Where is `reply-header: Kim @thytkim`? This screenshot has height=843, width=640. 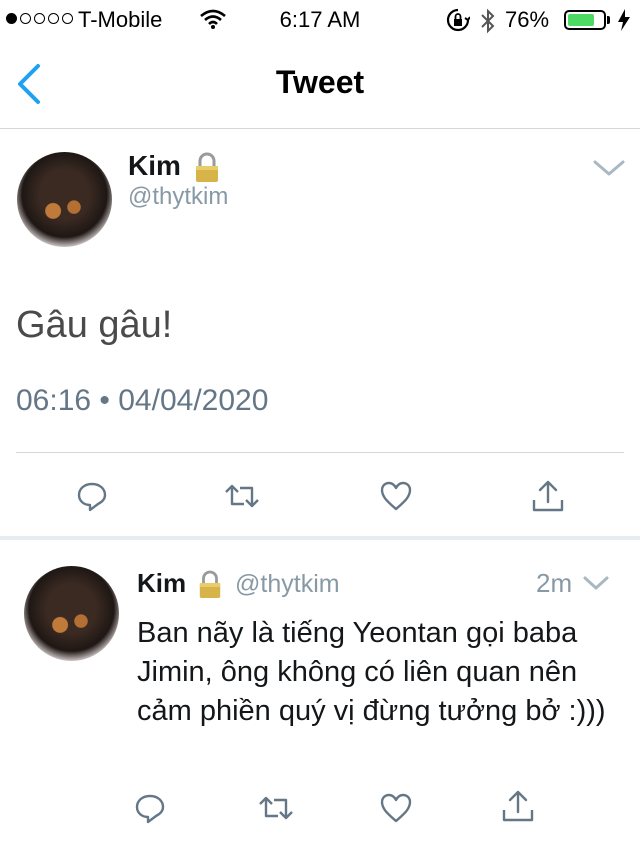
reply-header: Kim @thytkim is located at coordinates (238, 584).